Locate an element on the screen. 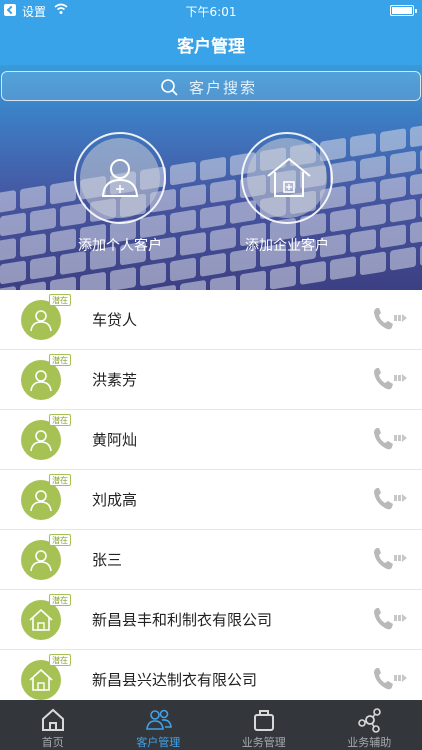 The image size is (422, 750). customer-name: 洪素芳 is located at coordinates (115, 380).